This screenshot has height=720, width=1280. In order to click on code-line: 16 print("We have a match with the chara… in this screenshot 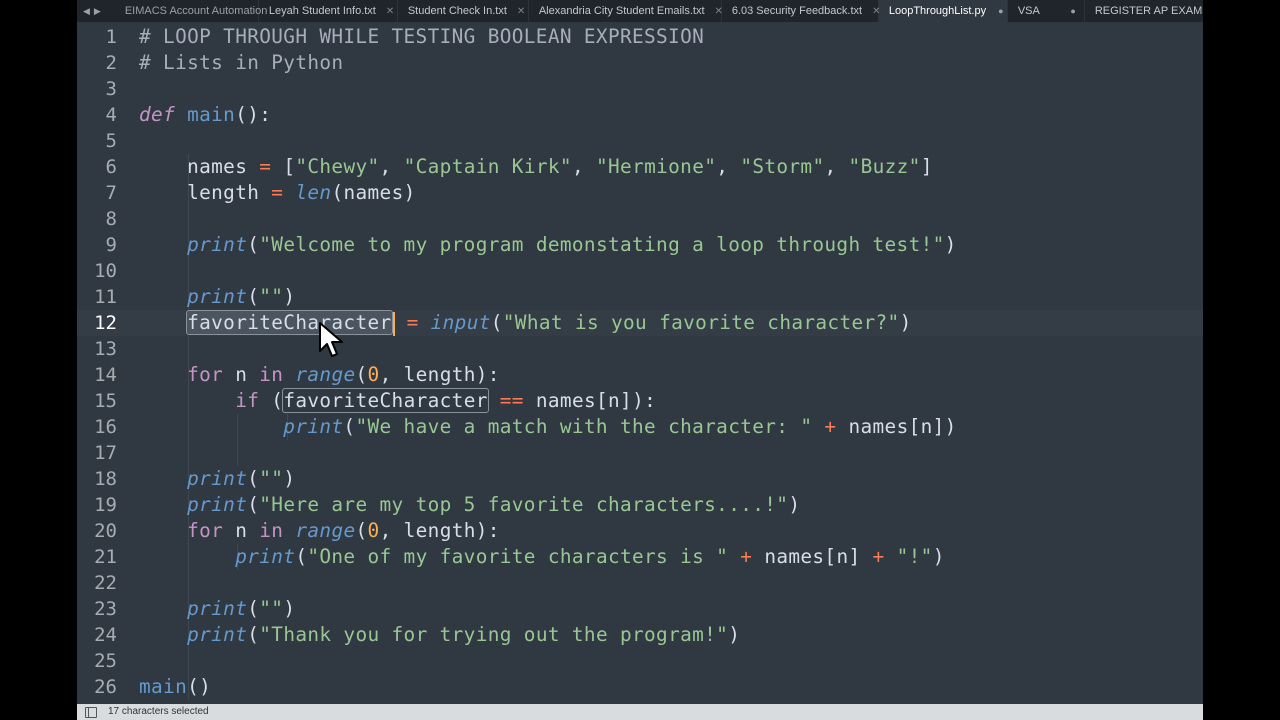, I will do `click(640, 427)`.